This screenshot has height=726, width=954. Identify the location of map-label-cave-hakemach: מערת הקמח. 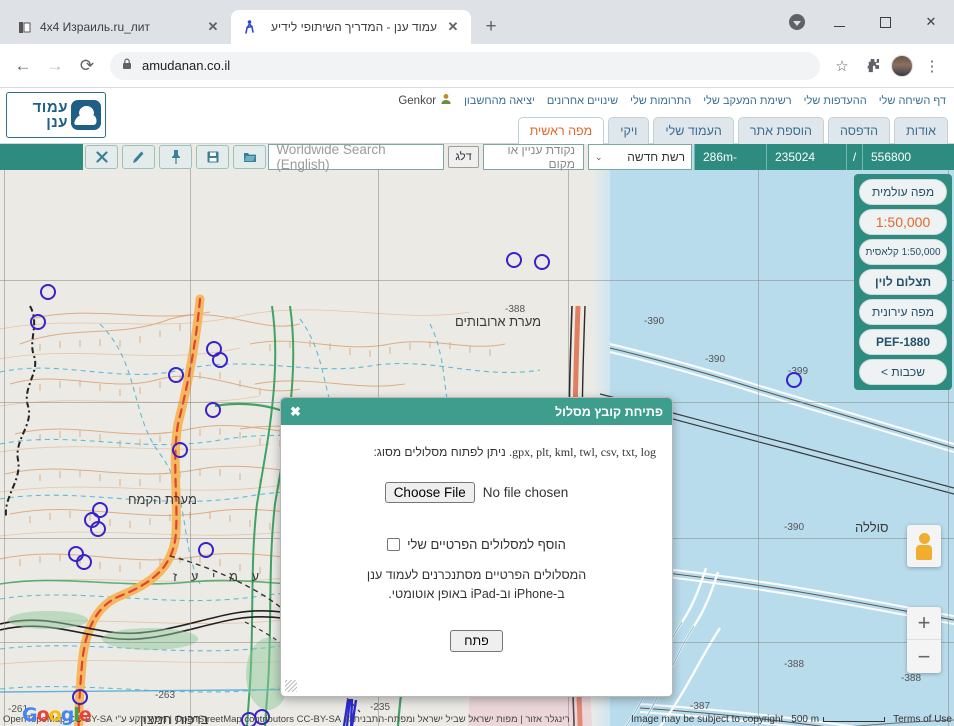
(162, 499).